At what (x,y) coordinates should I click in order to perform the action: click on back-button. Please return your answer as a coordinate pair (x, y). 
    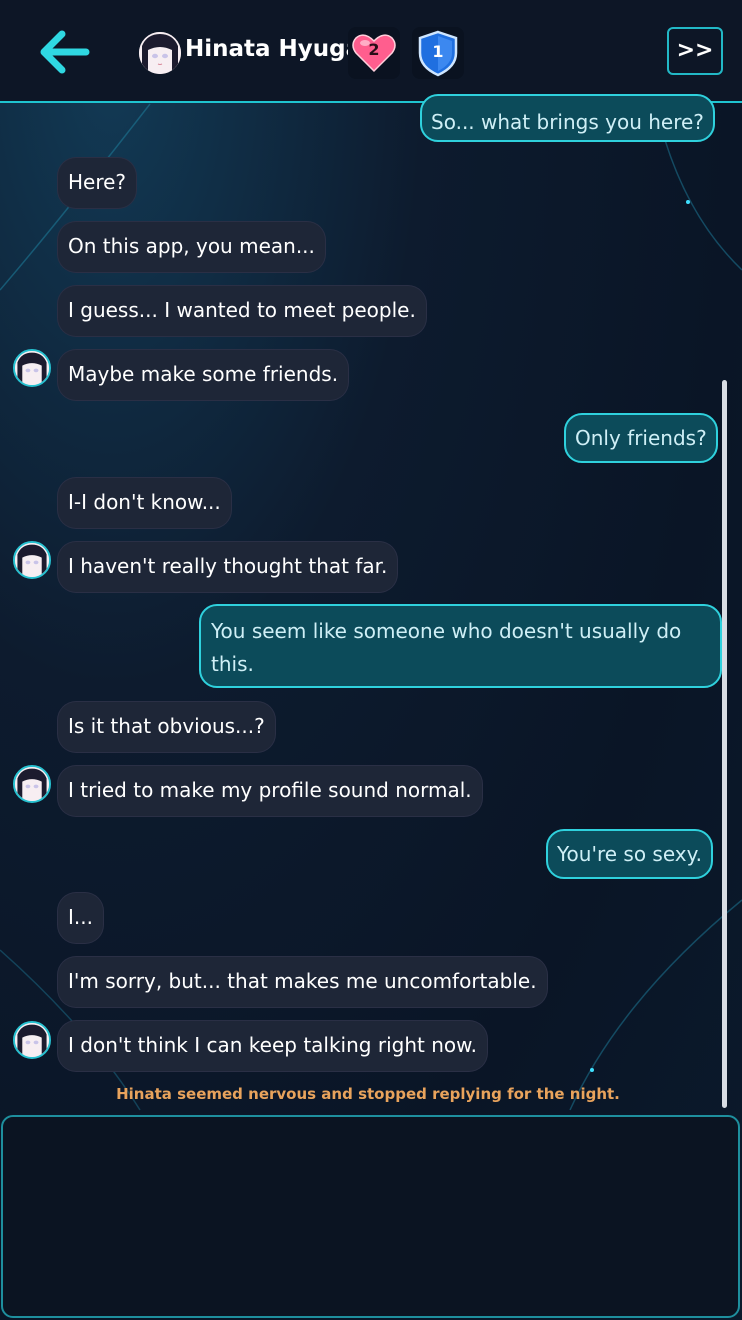
    Looking at the image, I should click on (64, 52).